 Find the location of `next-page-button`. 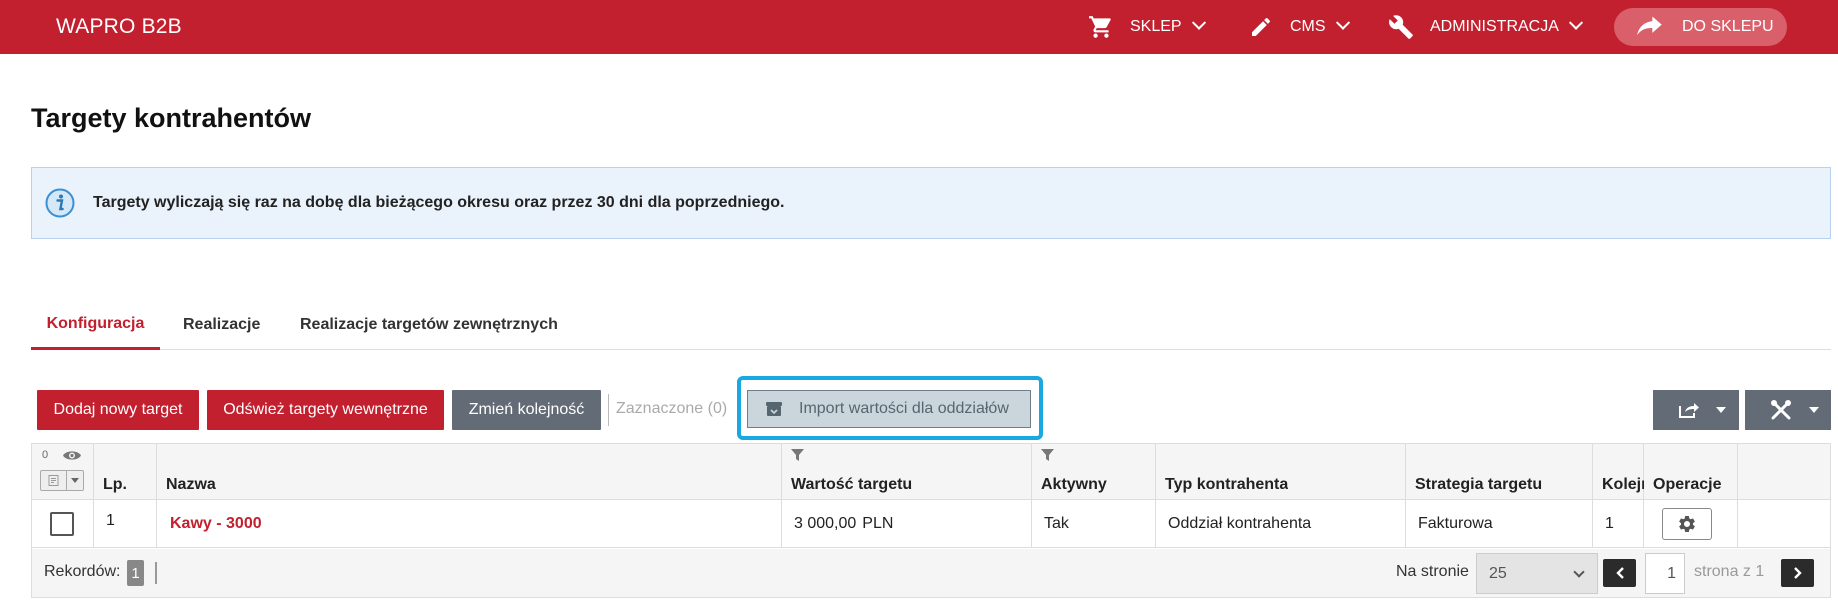

next-page-button is located at coordinates (1797, 573).